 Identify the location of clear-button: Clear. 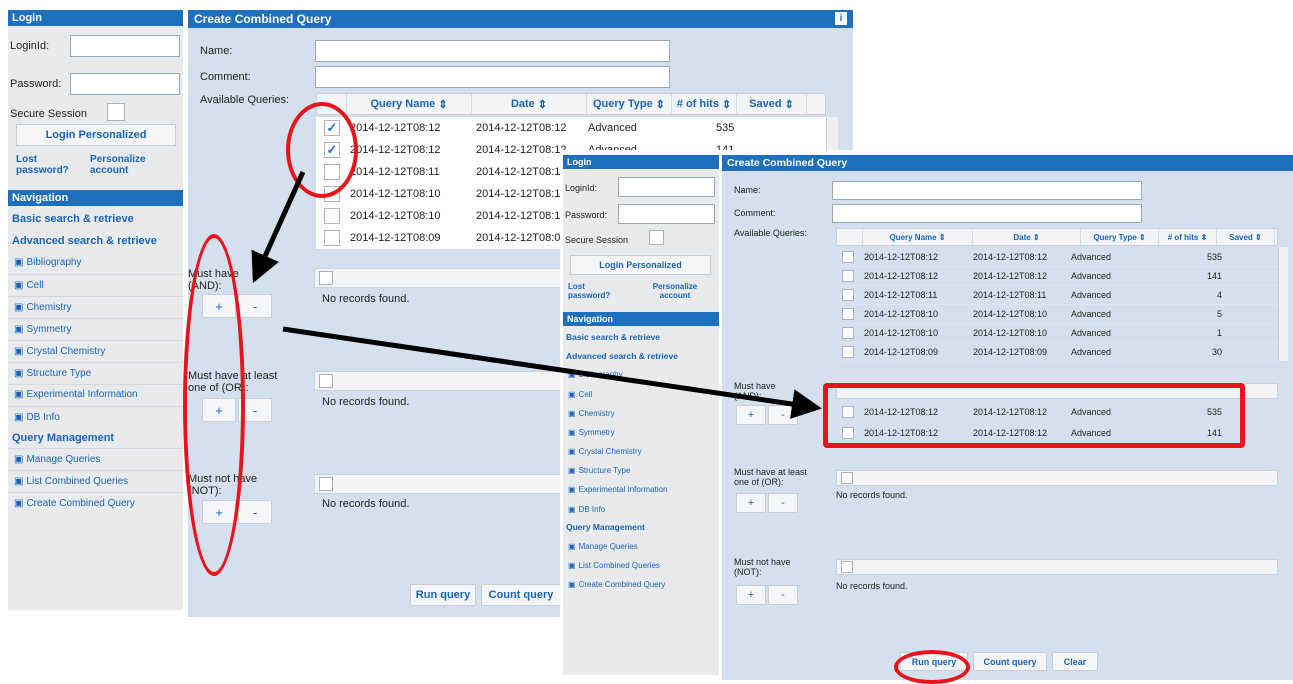
(1075, 661).